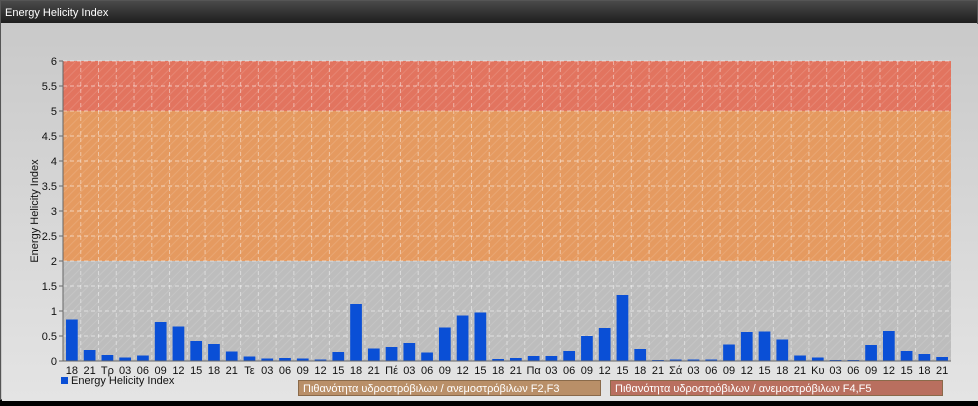 The height and width of the screenshot is (406, 978). I want to click on y-tick-label: 1, so click(54, 312).